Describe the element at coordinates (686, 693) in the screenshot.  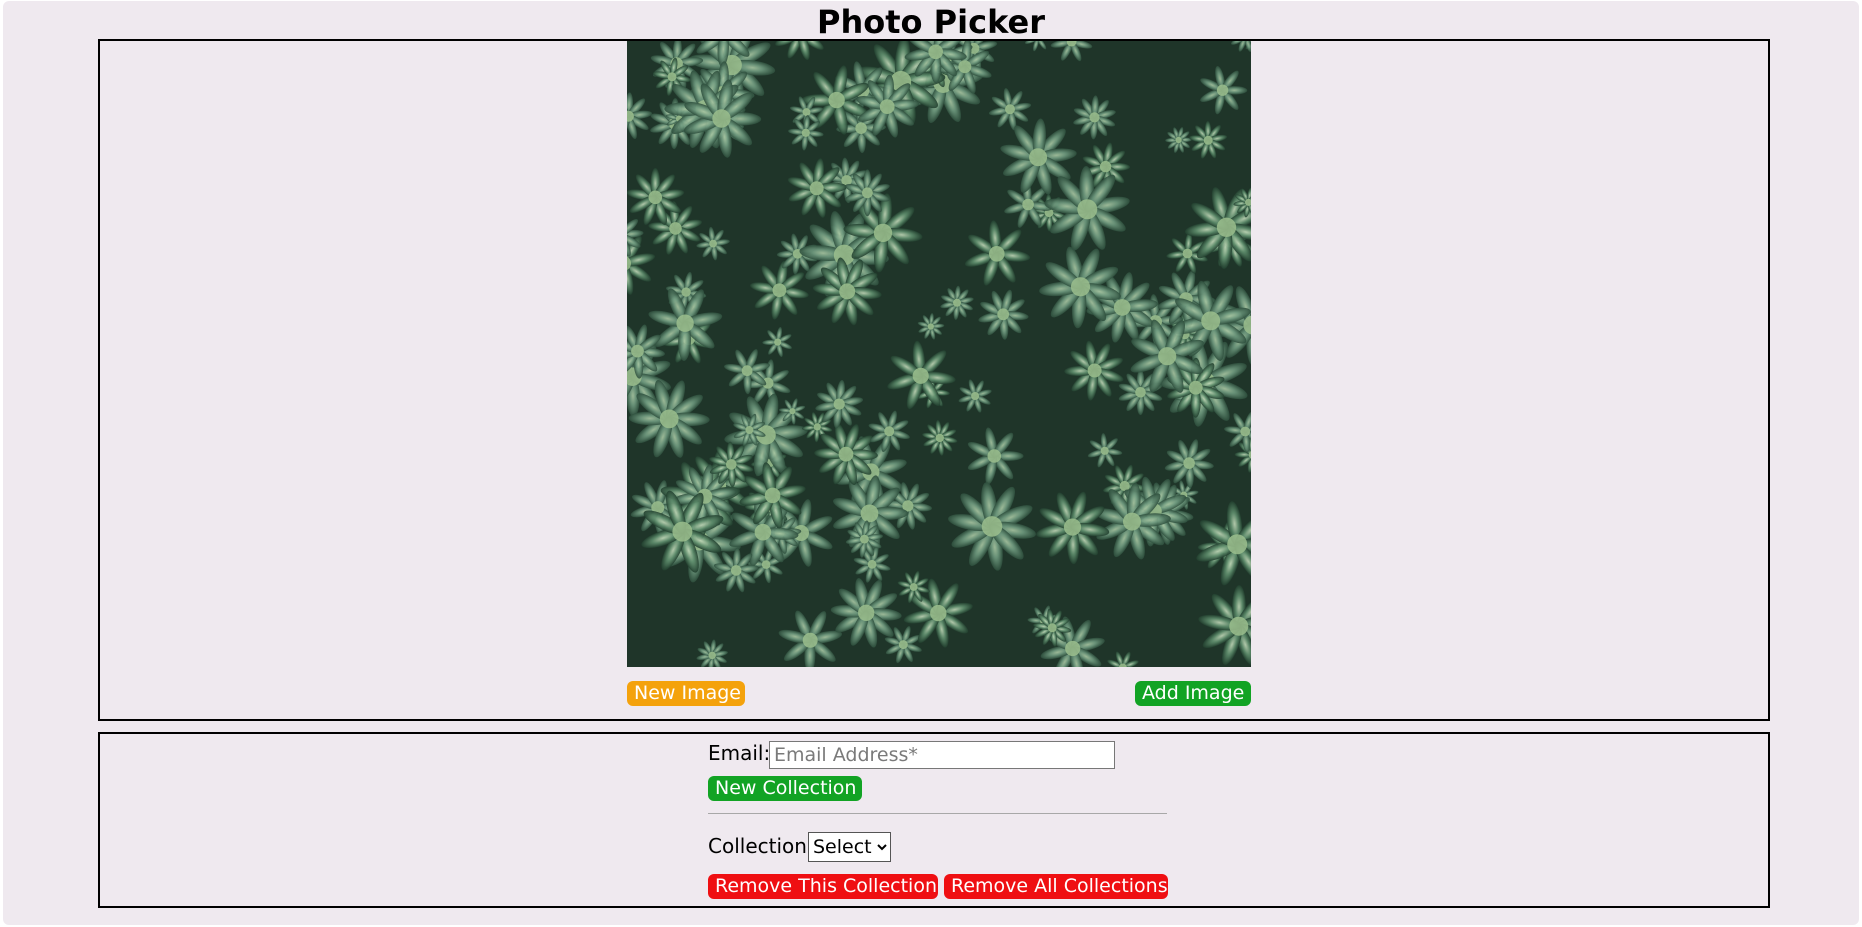
I see `new-image-button: New Image` at that location.